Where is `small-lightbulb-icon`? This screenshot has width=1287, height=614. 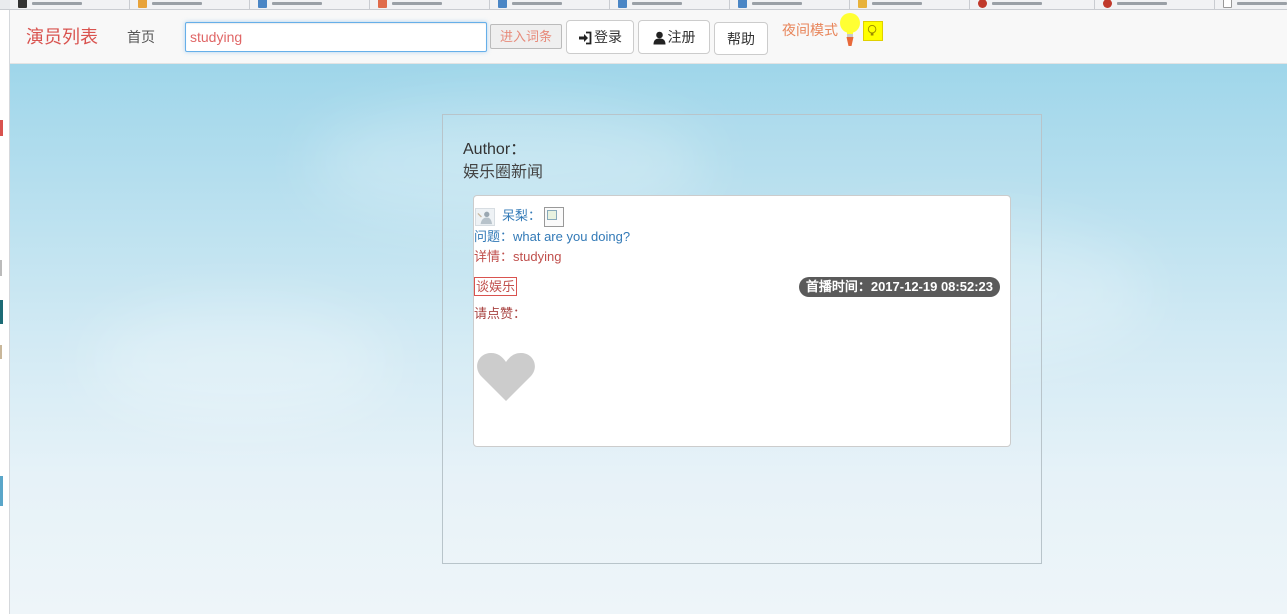
small-lightbulb-icon is located at coordinates (873, 31).